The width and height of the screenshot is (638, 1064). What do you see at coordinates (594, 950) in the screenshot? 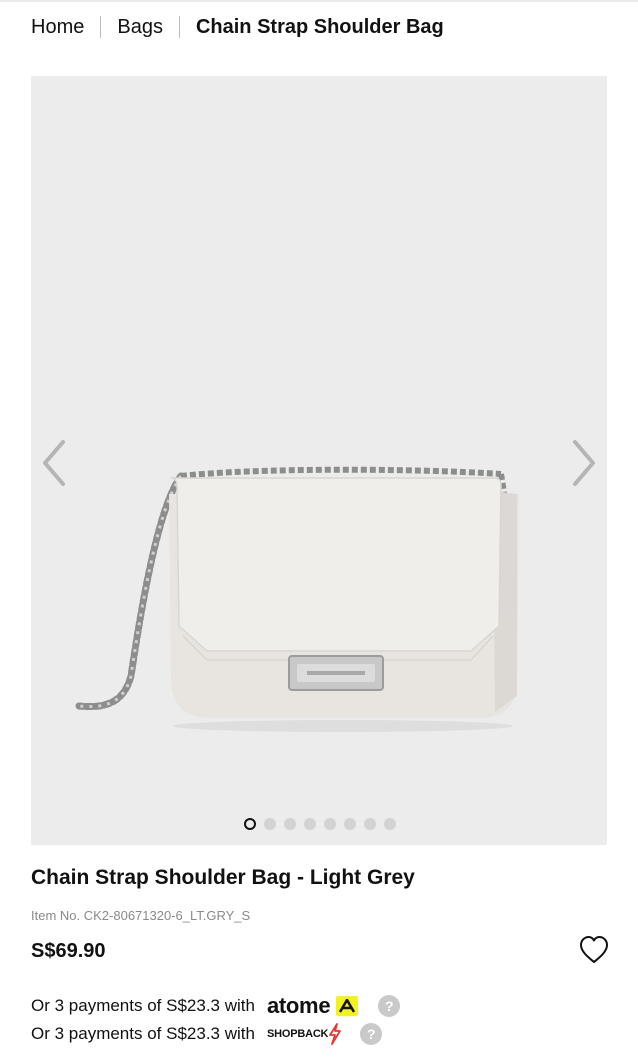
I see `heart-outline-icon` at bounding box center [594, 950].